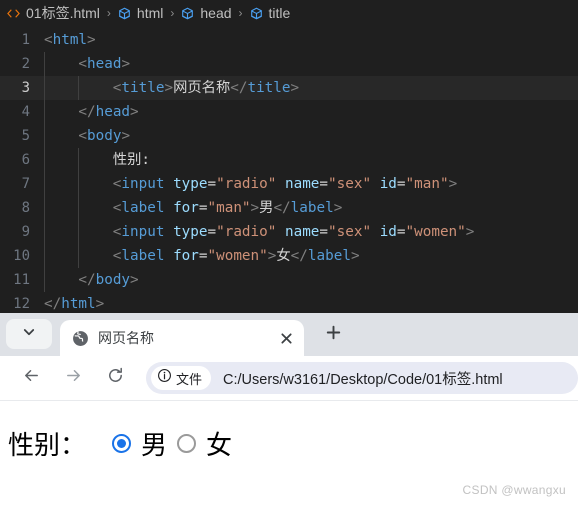 The height and width of the screenshot is (508, 578). I want to click on code-line: 10 <label for="women">女</label>, so click(289, 256).